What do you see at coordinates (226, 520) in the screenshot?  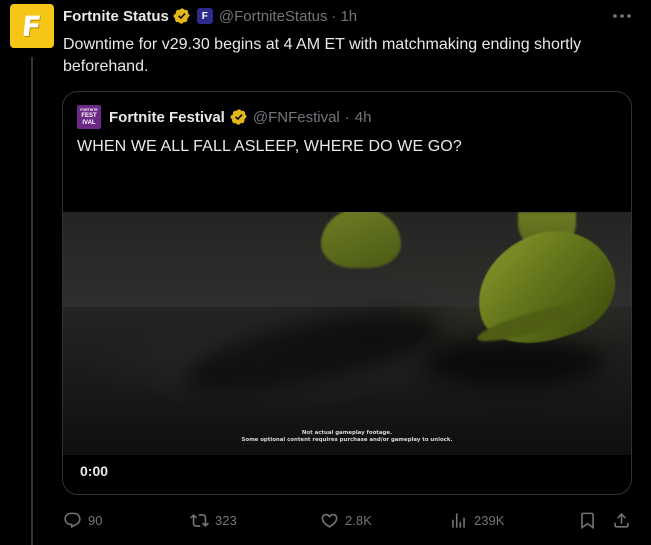 I see `repost-count: 323` at bounding box center [226, 520].